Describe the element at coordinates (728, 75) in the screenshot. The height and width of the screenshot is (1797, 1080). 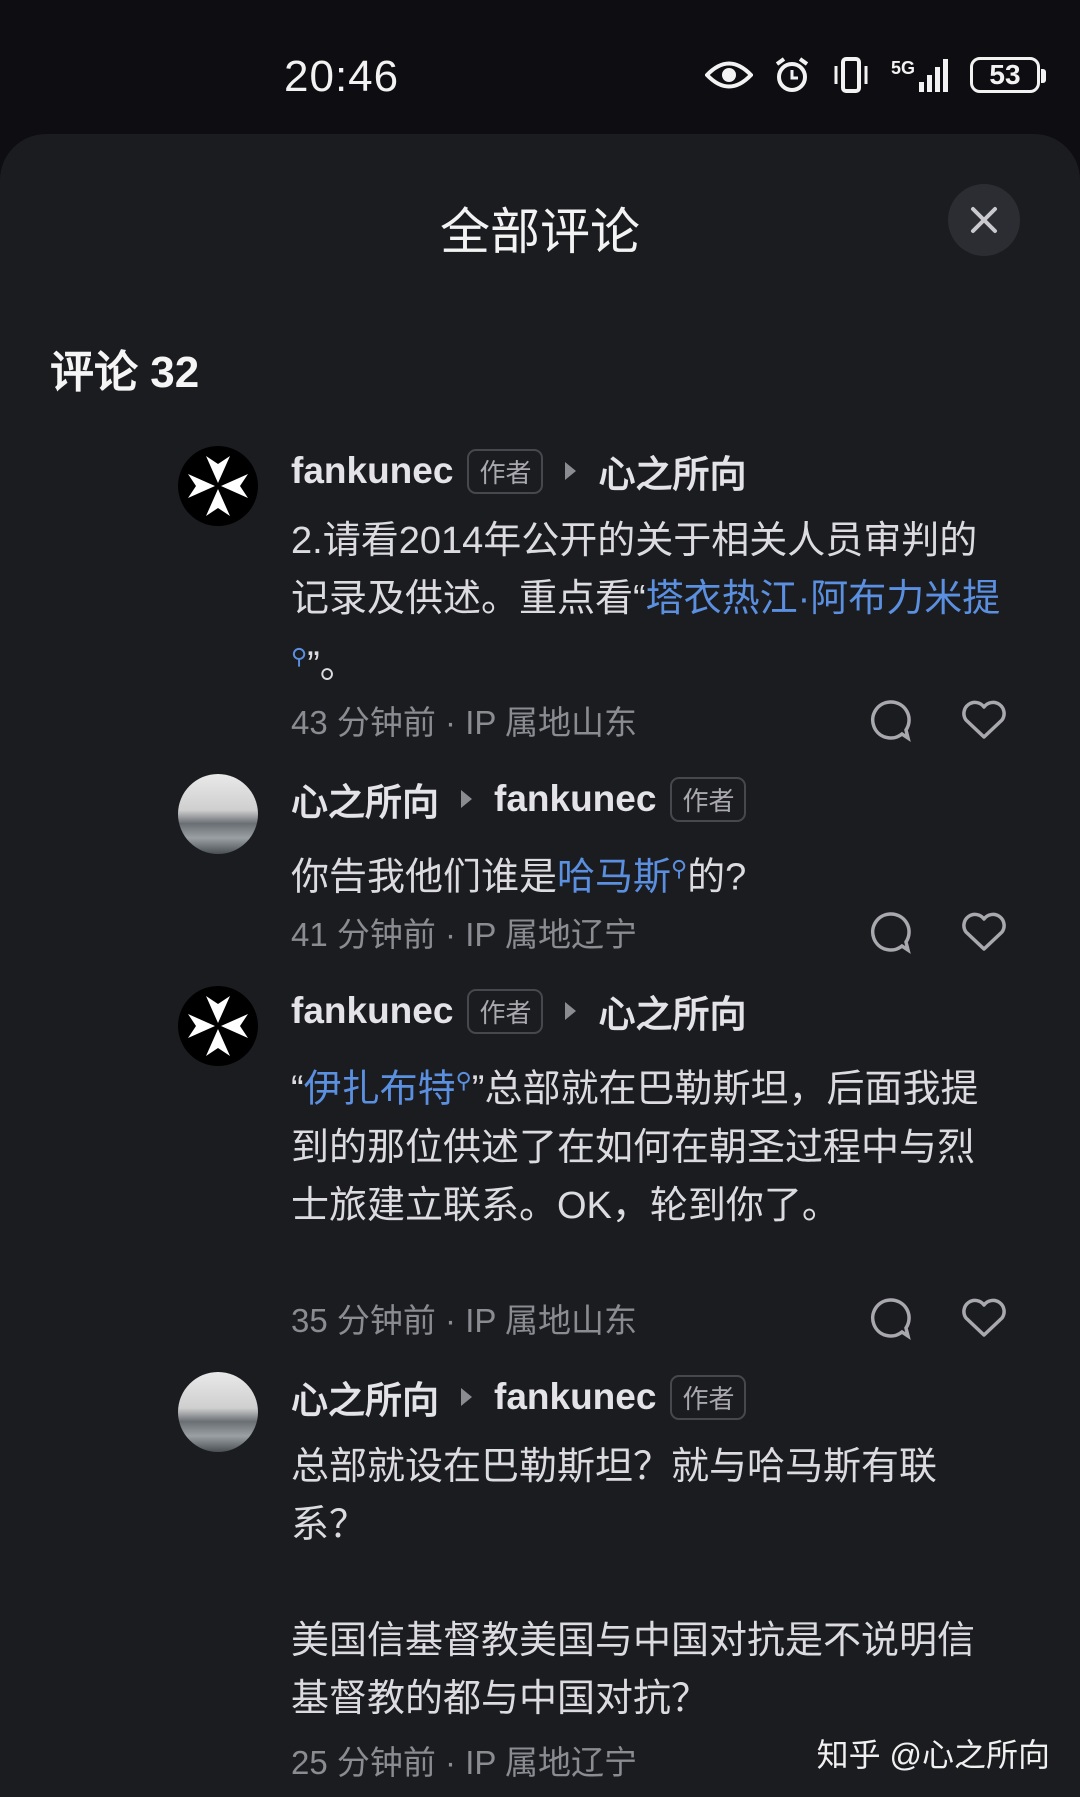
I see `eye-icon` at that location.